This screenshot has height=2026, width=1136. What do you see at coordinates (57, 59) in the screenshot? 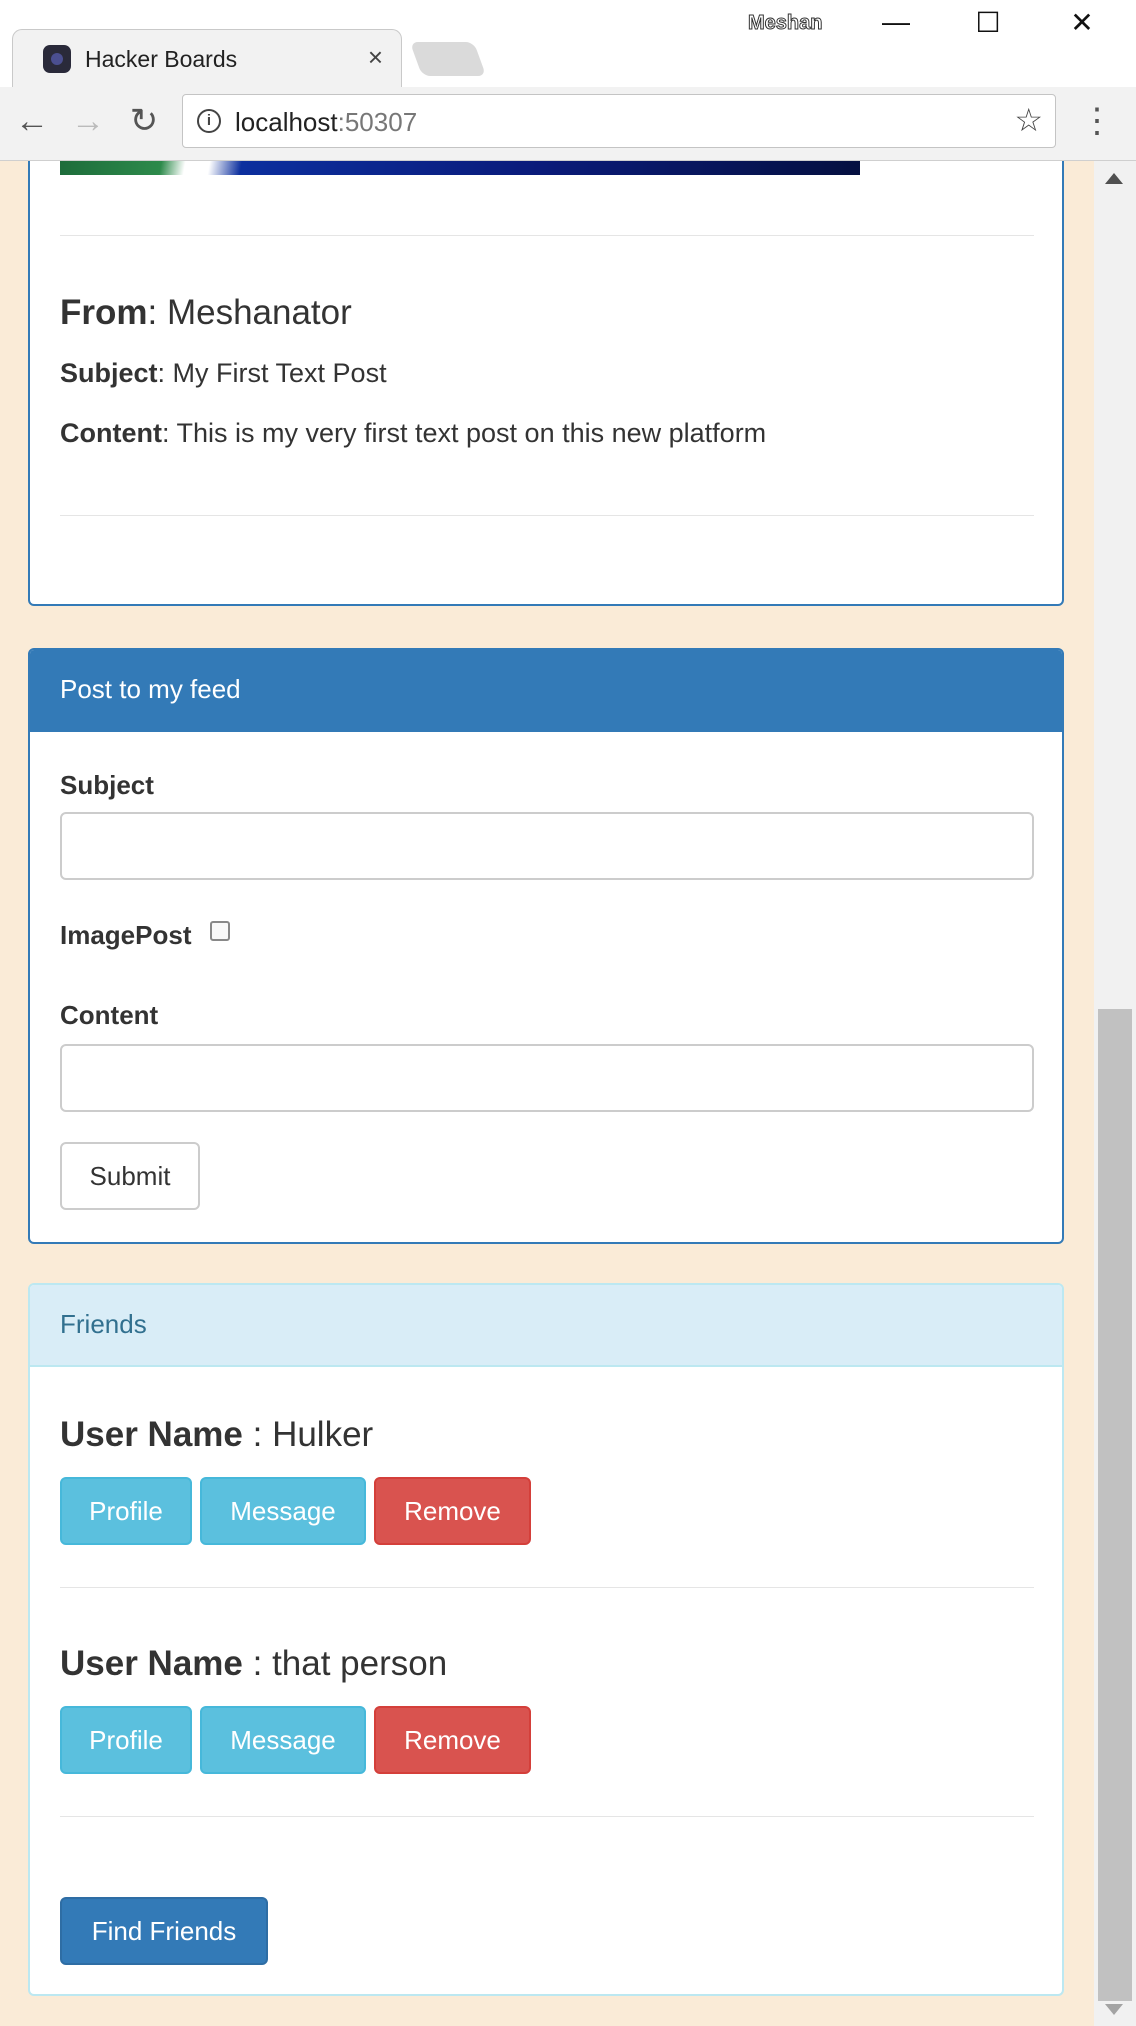
I see `site-favicon-icon` at bounding box center [57, 59].